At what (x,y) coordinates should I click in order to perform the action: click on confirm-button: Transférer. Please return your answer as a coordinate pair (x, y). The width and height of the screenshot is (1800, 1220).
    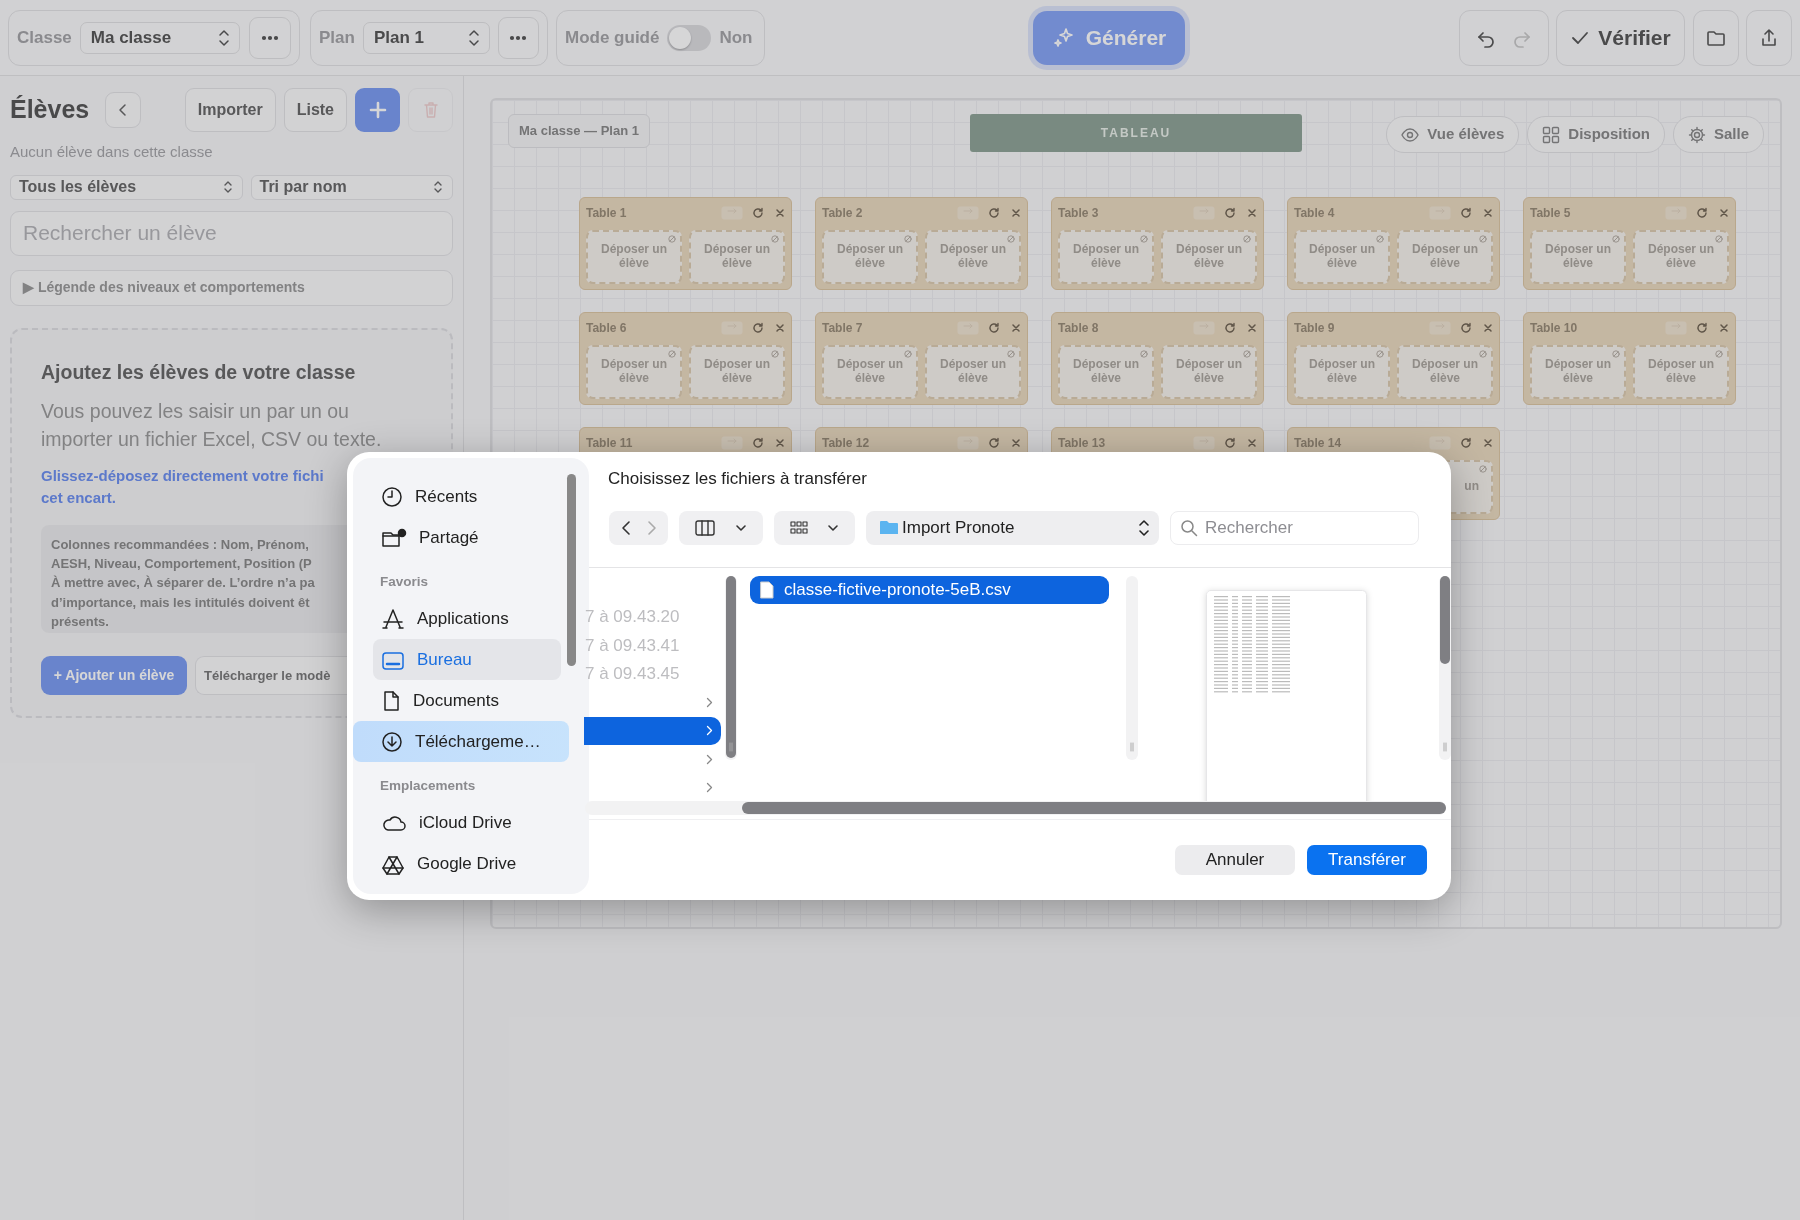
    Looking at the image, I should click on (1367, 859).